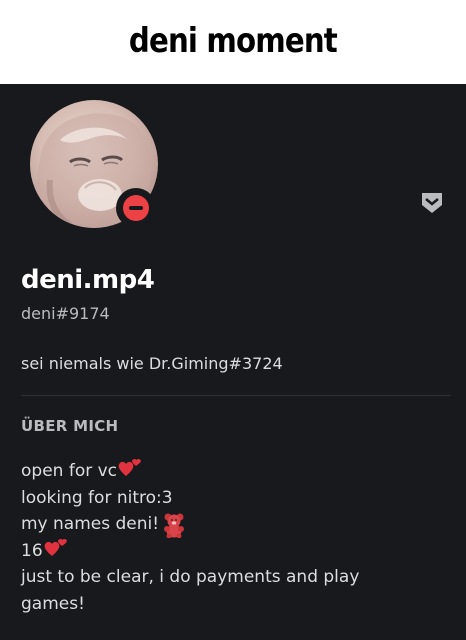 The image size is (466, 640). I want to click on do-not-disturb-icon, so click(136, 208).